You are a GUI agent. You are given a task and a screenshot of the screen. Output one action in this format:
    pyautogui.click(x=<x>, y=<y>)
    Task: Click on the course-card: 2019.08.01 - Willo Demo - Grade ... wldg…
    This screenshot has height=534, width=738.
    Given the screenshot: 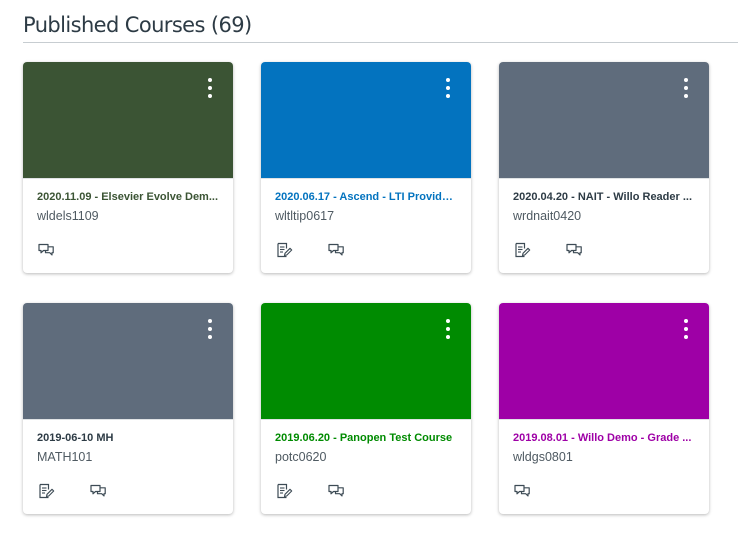 What is the action you would take?
    pyautogui.click(x=604, y=408)
    